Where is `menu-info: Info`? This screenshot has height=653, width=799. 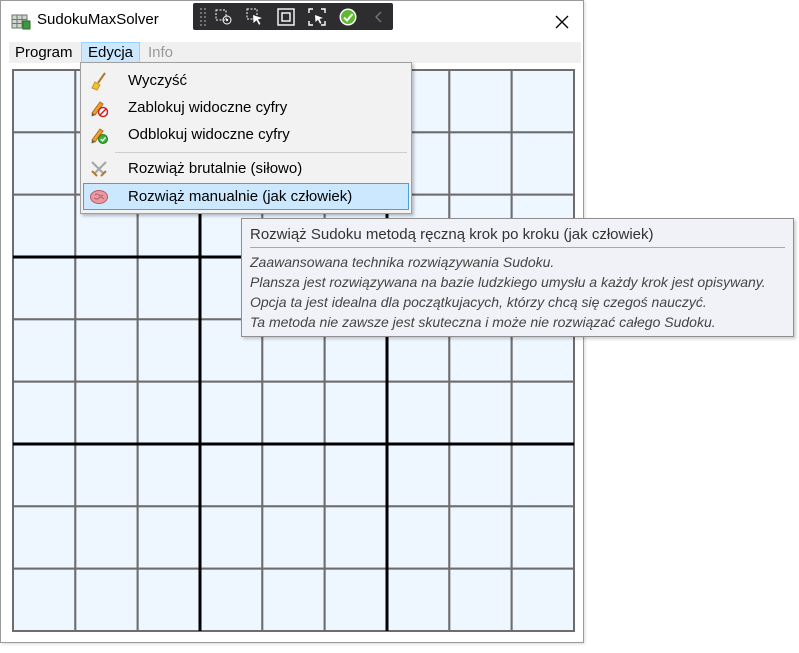 menu-info: Info is located at coordinates (160, 52).